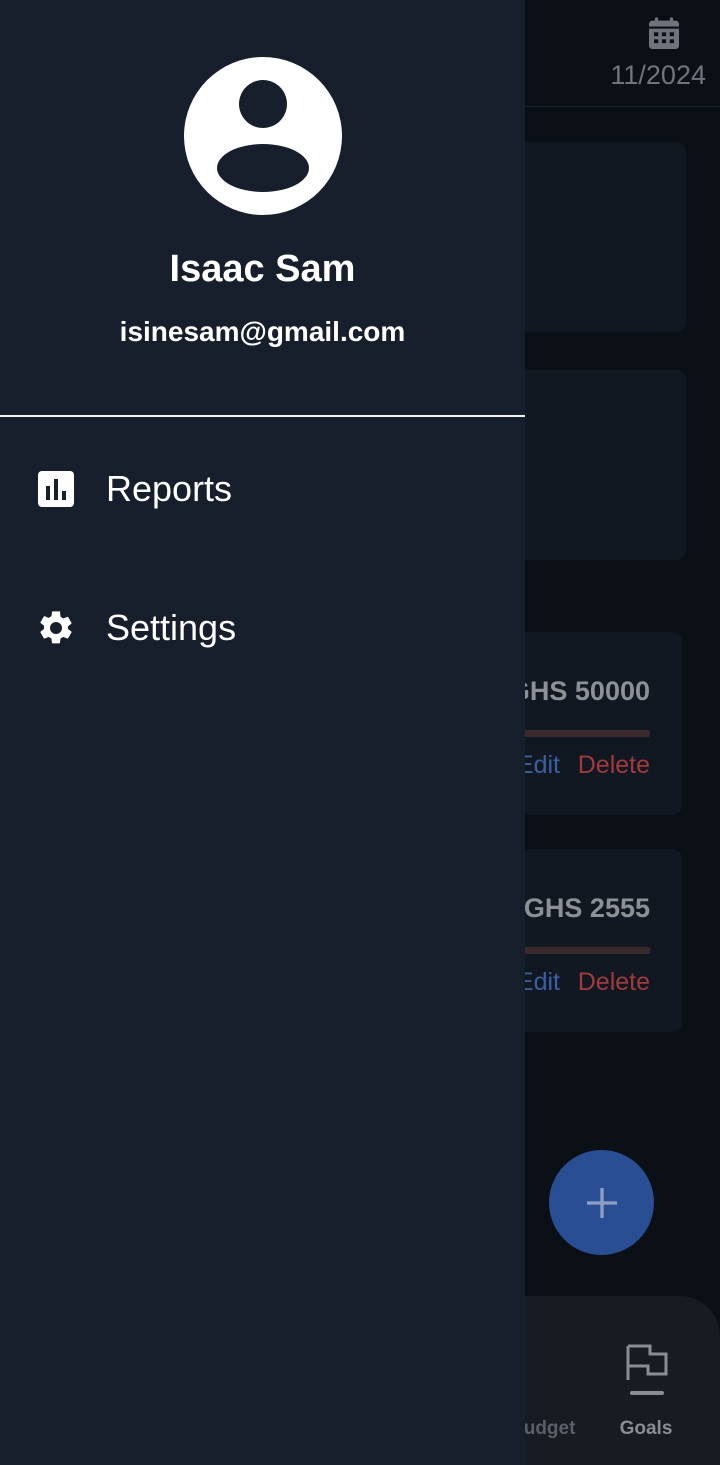 This screenshot has height=1465, width=720. I want to click on goal-target-amount: GHS 50000, so click(579, 691).